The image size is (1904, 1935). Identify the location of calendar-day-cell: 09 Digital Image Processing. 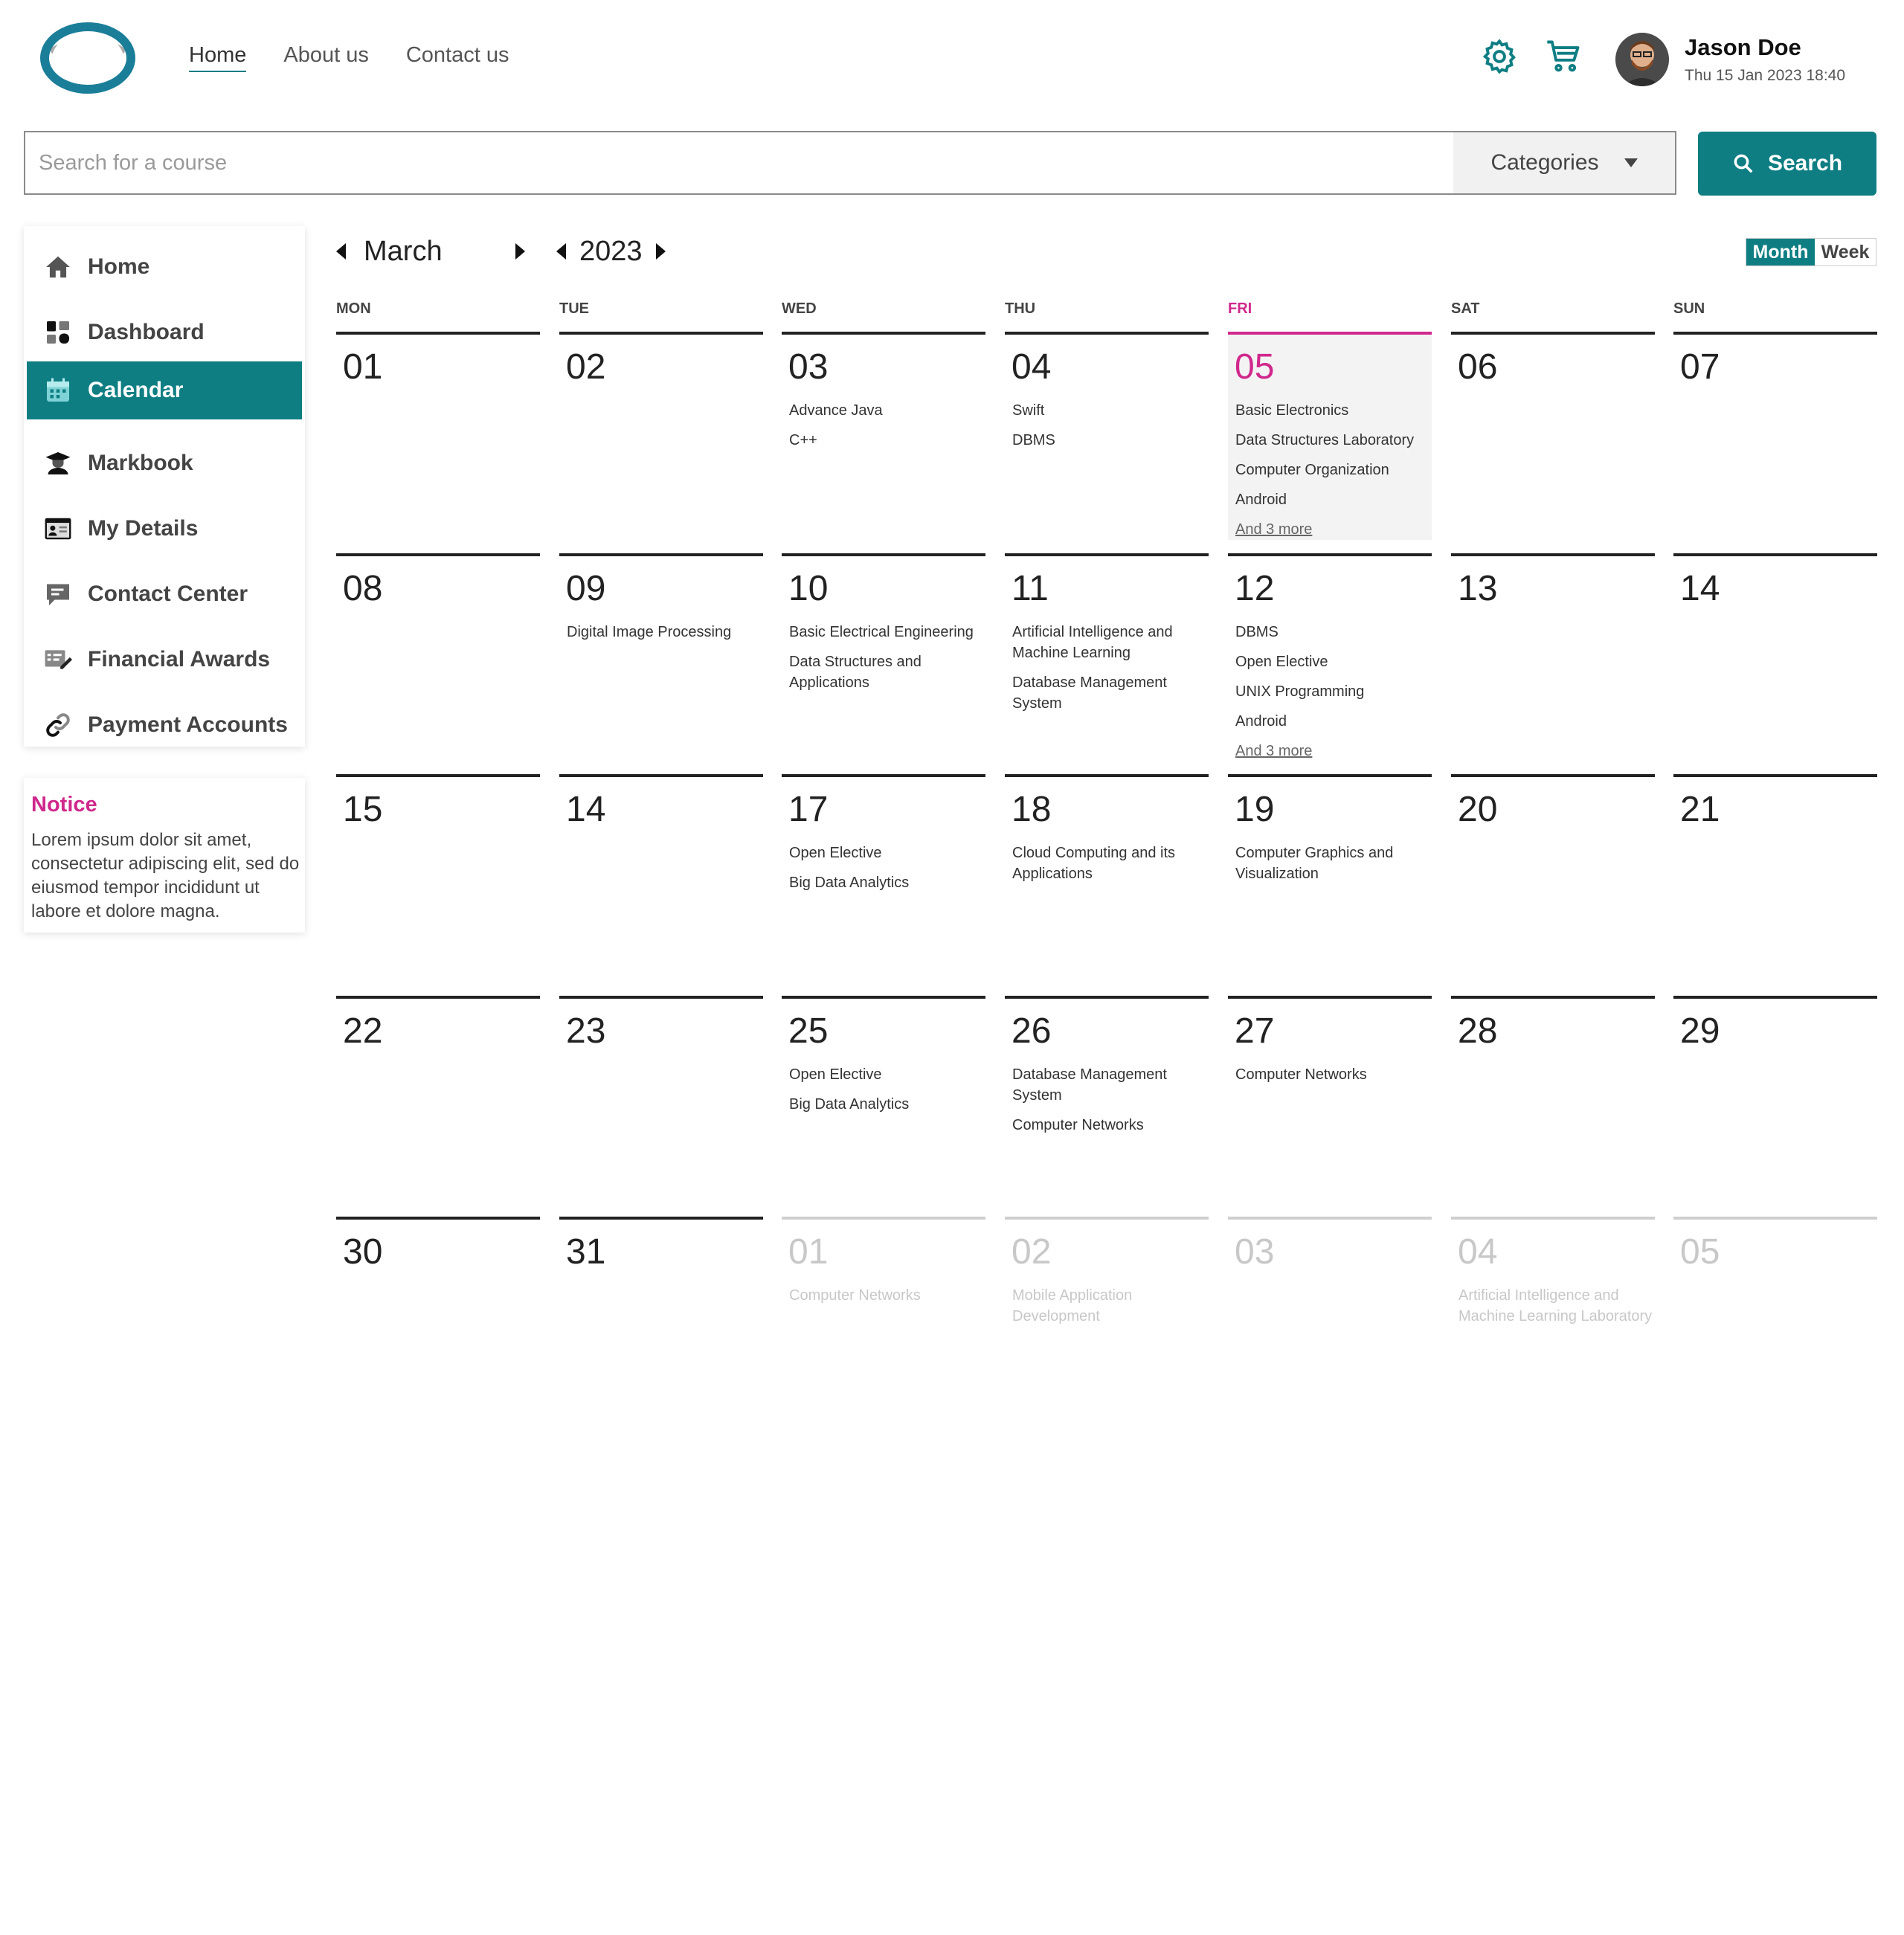
(661, 661).